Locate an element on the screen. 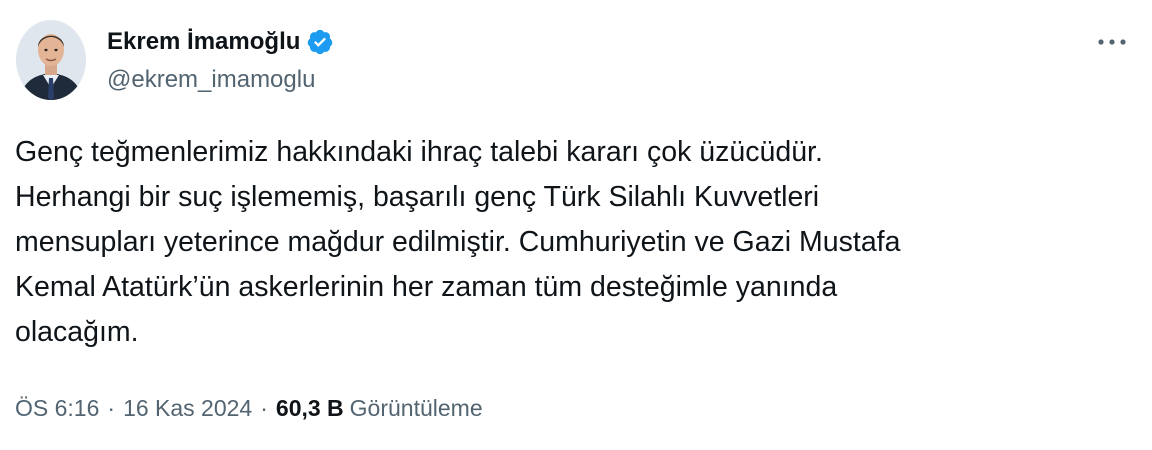 The height and width of the screenshot is (450, 1152). views-label: Görüntüleme is located at coordinates (416, 408).